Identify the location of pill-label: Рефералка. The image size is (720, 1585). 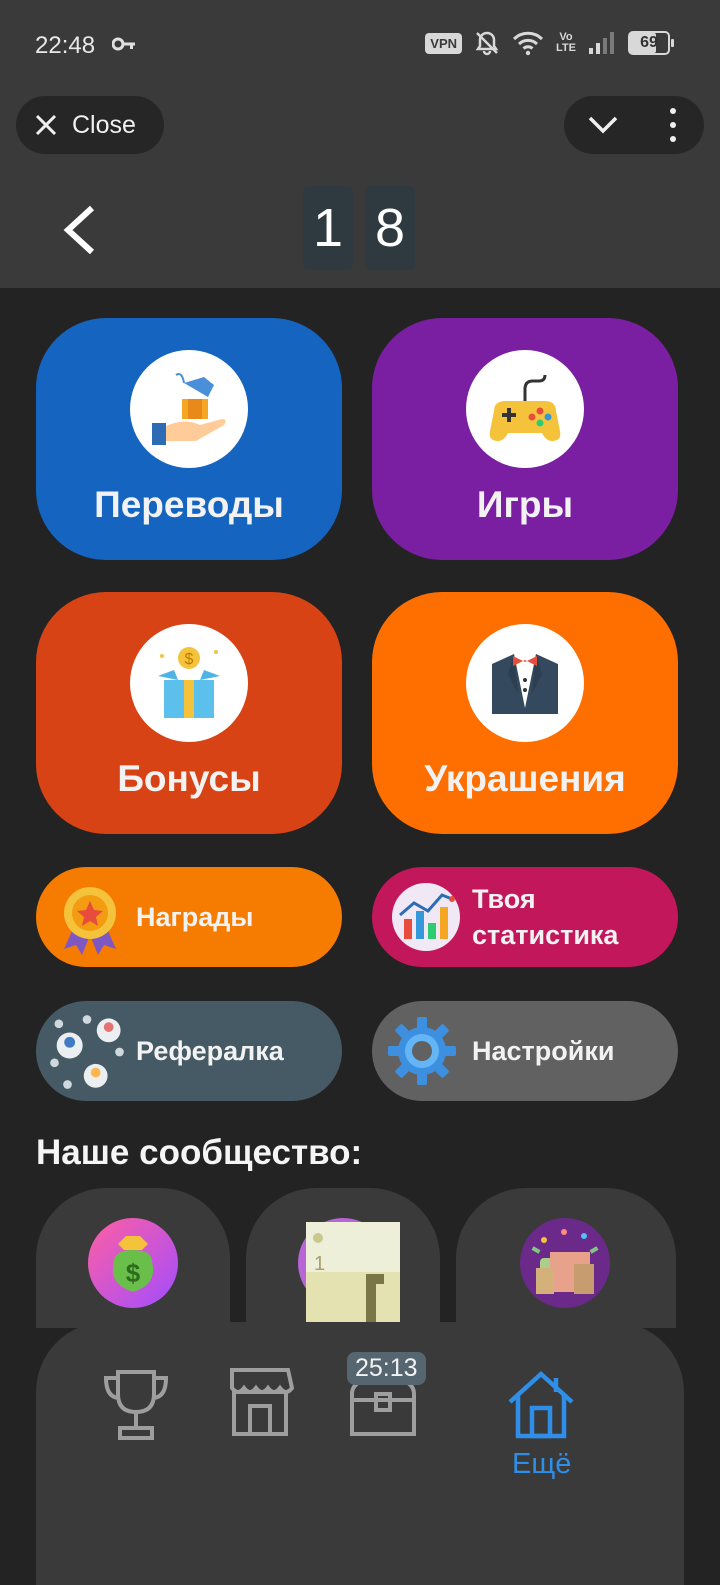
(210, 1051).